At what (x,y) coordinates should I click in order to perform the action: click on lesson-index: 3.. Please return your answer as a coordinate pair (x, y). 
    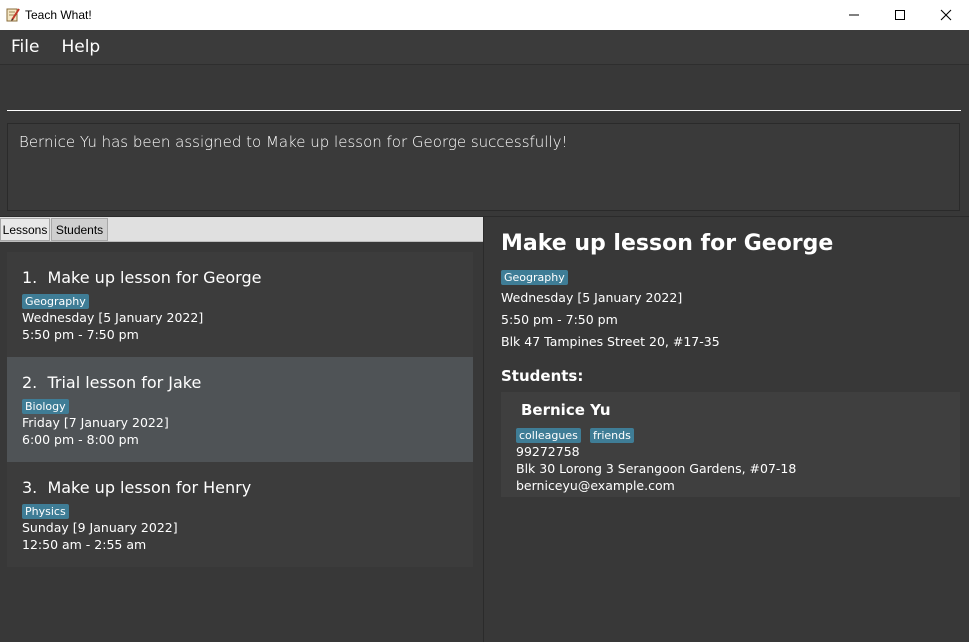
    Looking at the image, I should click on (30, 487).